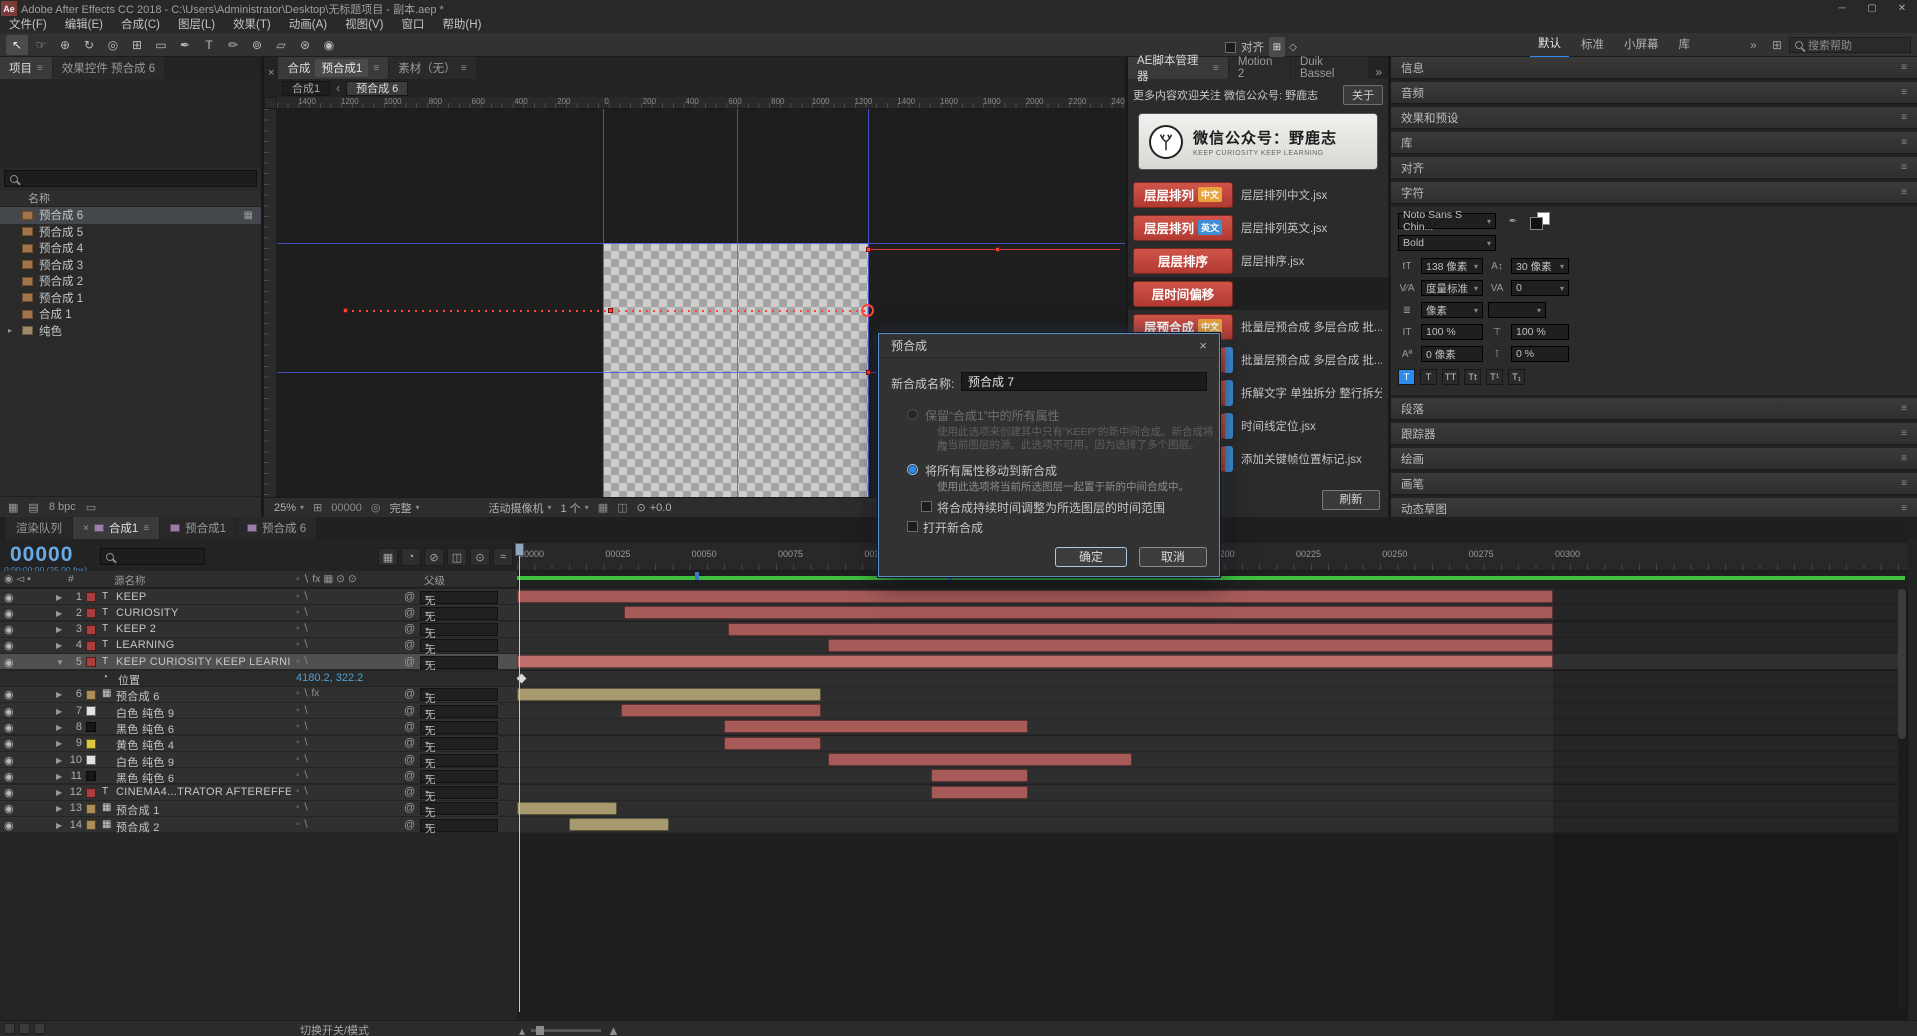  What do you see at coordinates (868, 372) in the screenshot?
I see `selection-handle` at bounding box center [868, 372].